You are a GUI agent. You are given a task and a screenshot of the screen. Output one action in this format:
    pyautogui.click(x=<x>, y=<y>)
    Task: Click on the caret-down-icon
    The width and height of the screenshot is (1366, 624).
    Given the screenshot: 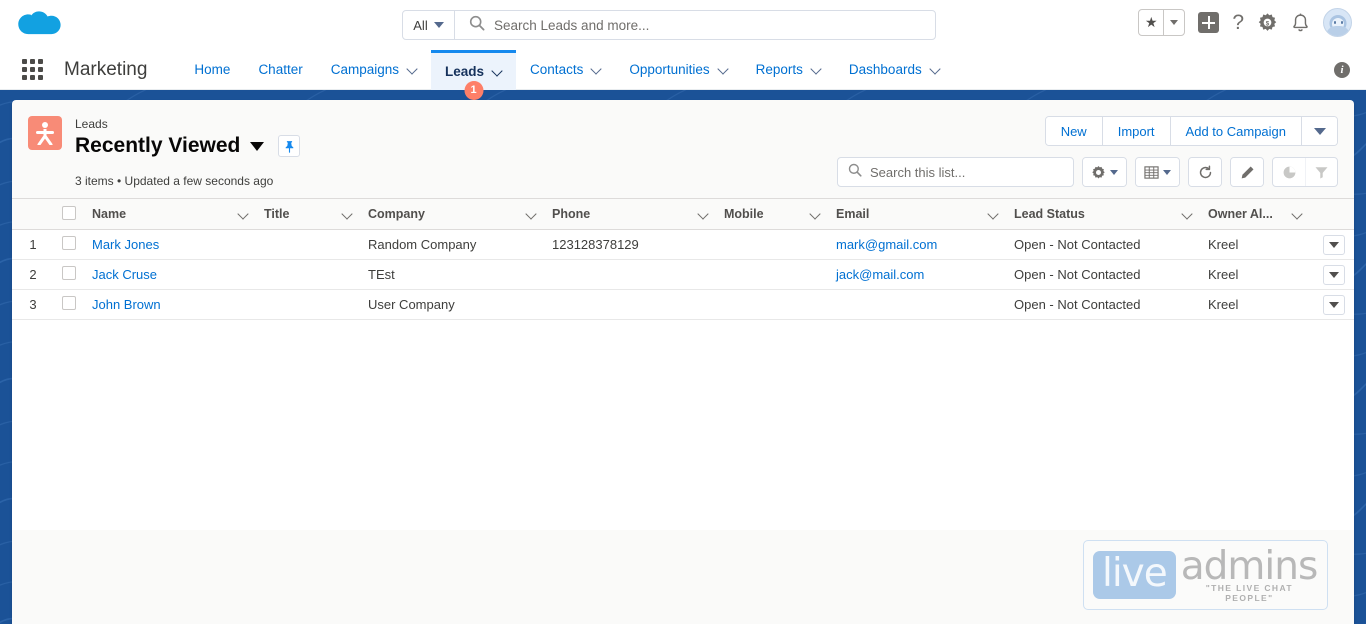 What is the action you would take?
    pyautogui.click(x=438, y=25)
    